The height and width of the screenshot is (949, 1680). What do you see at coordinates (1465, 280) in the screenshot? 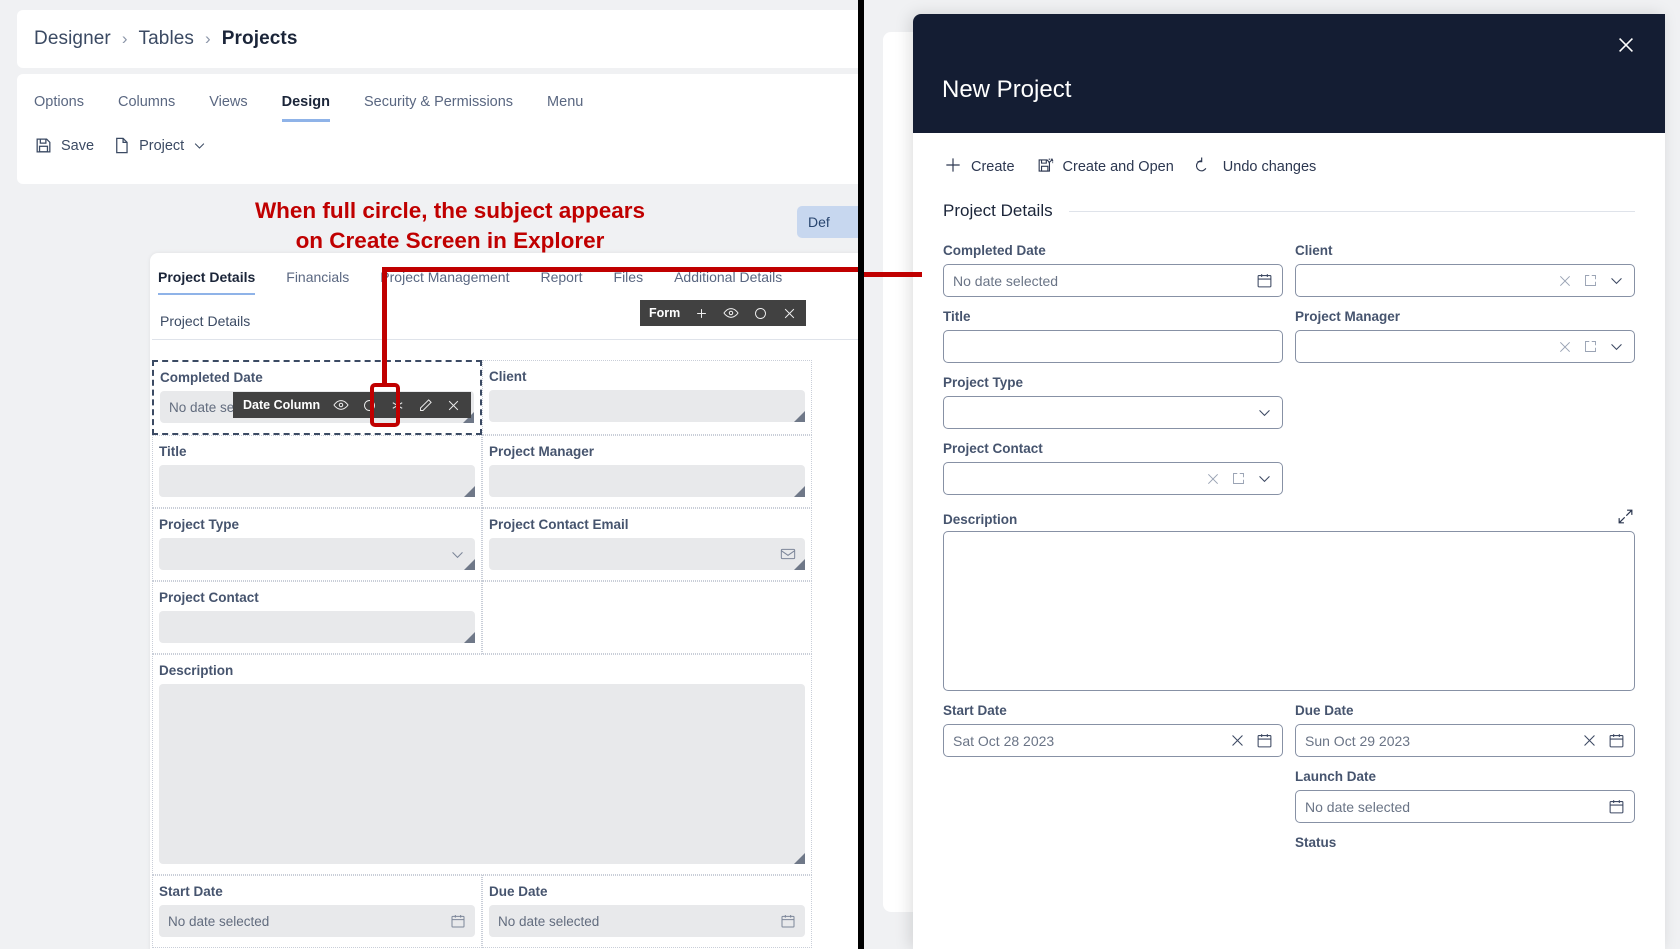
I see `client-input` at bounding box center [1465, 280].